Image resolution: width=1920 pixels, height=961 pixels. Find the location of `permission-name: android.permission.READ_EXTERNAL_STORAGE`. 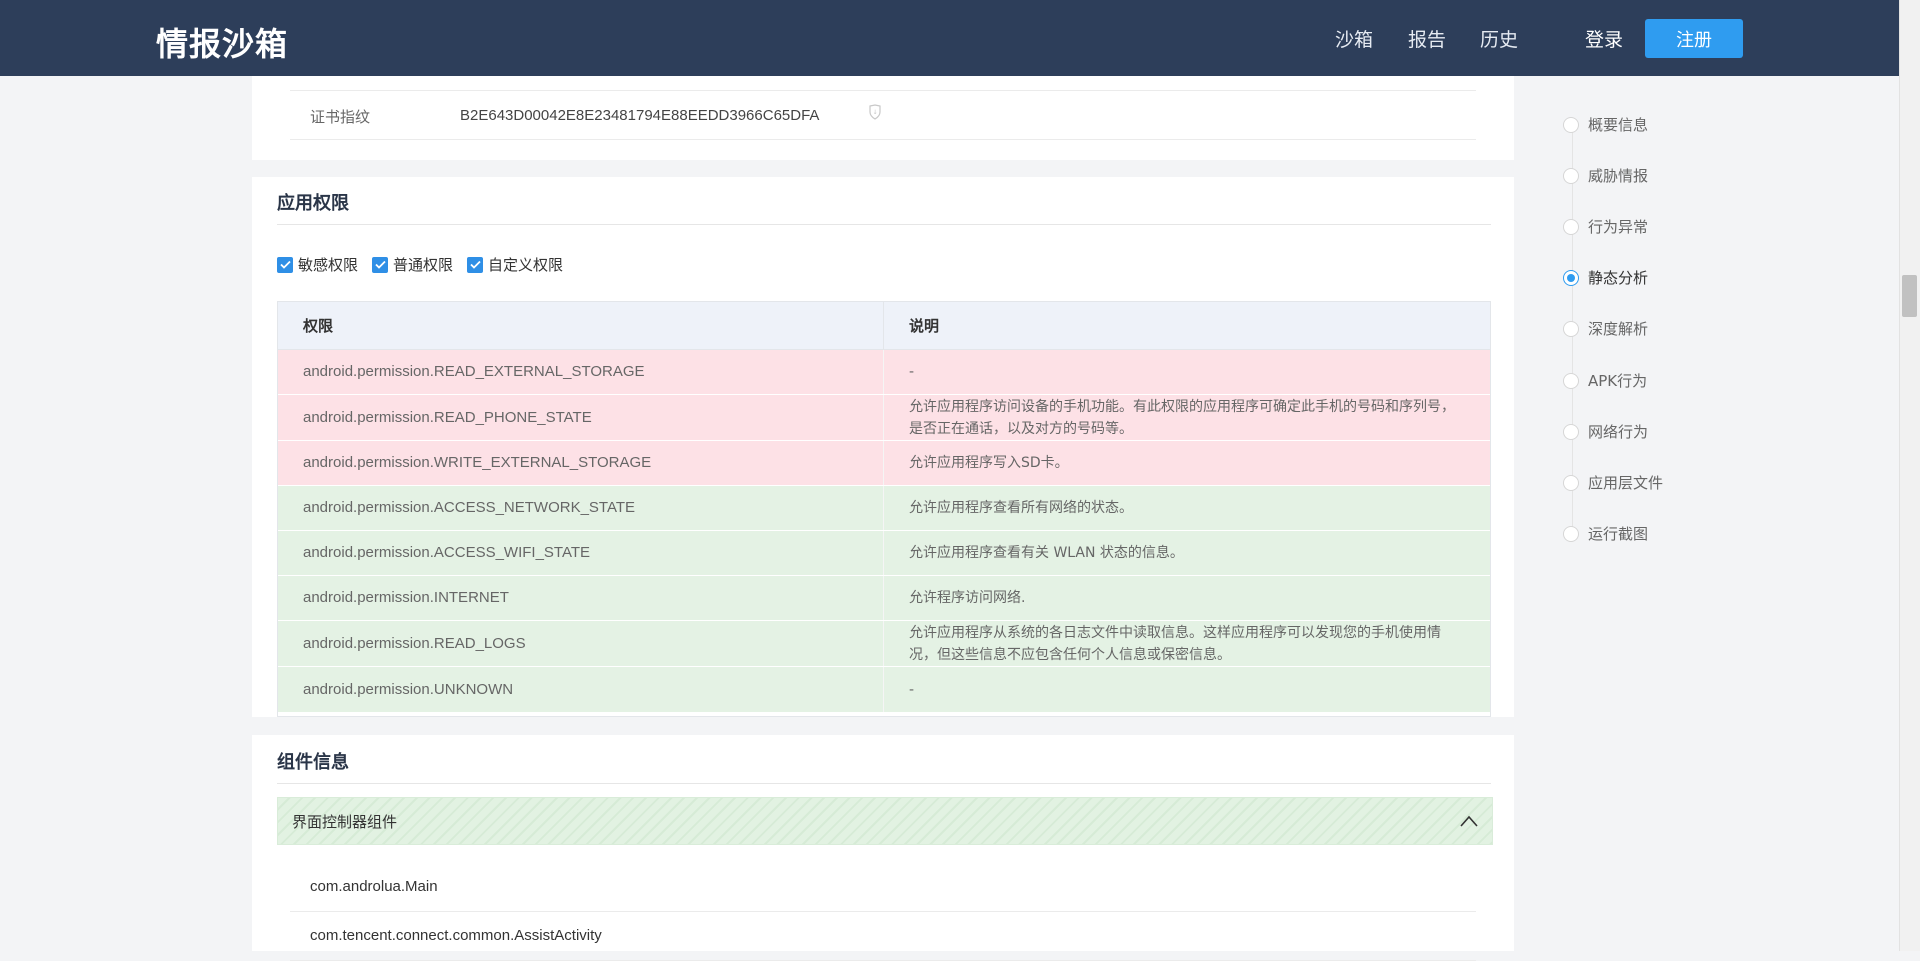

permission-name: android.permission.READ_EXTERNAL_STORAGE is located at coordinates (581, 372).